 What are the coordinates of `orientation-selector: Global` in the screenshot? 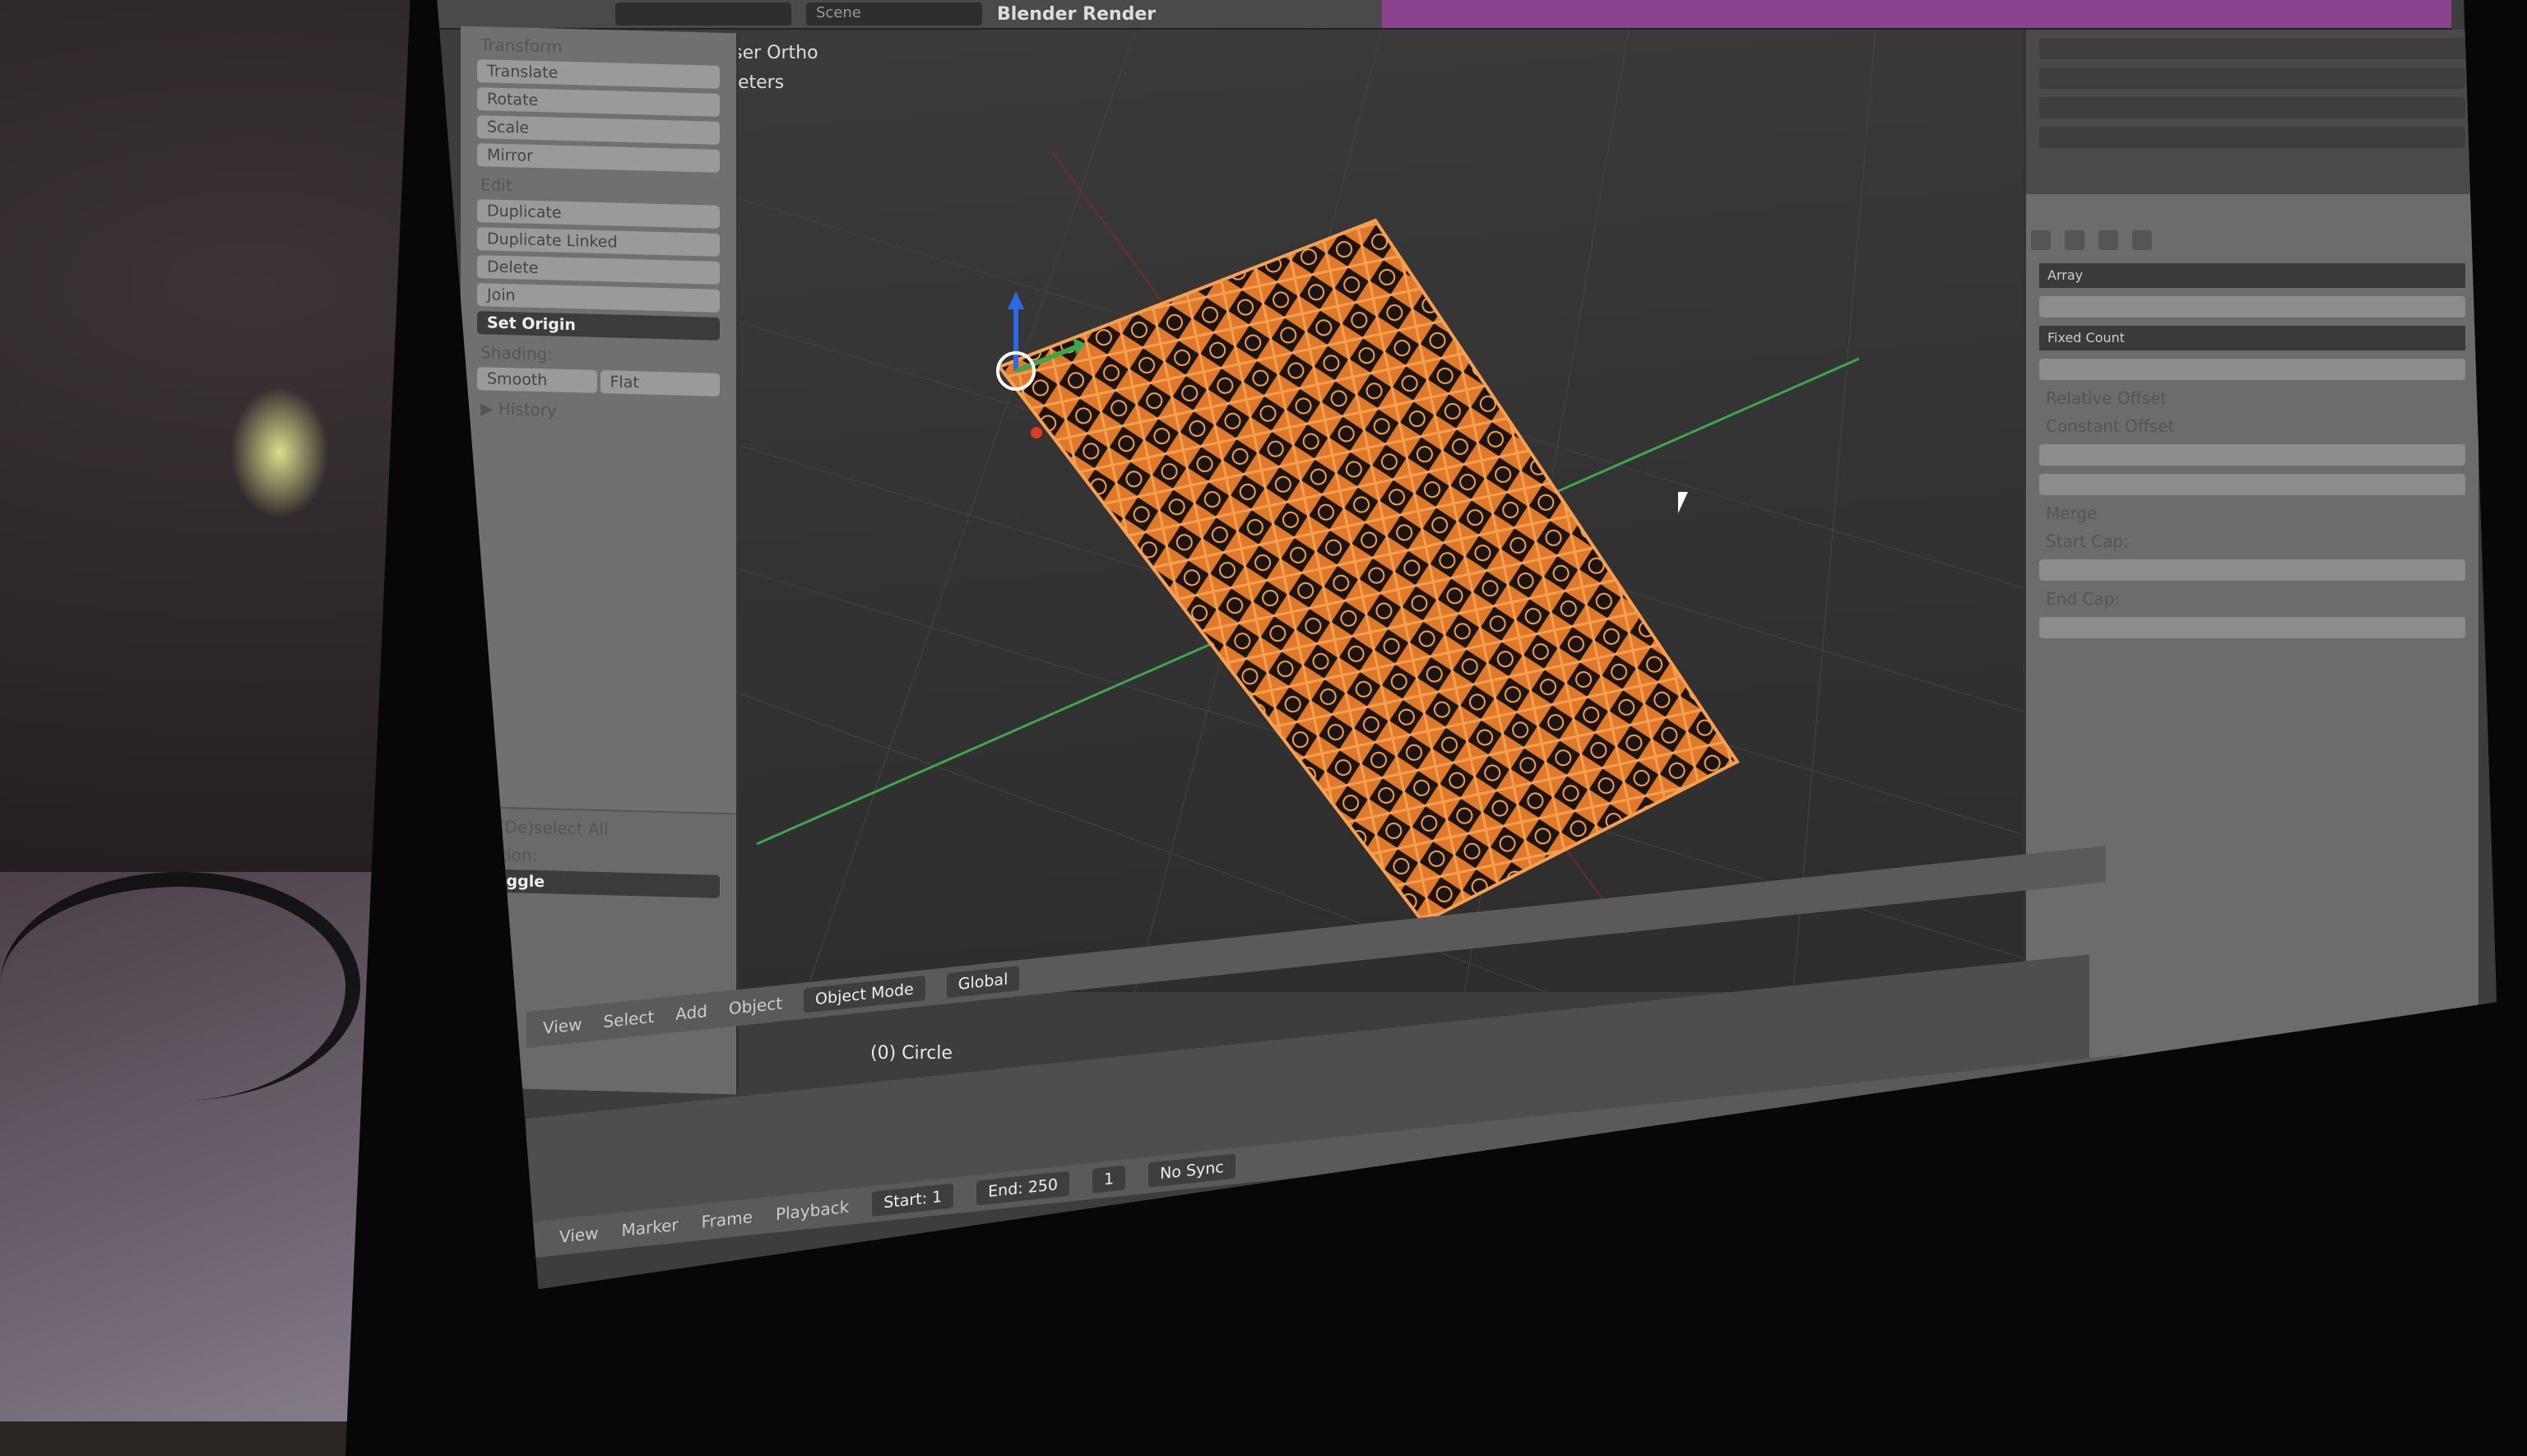 It's located at (983, 982).